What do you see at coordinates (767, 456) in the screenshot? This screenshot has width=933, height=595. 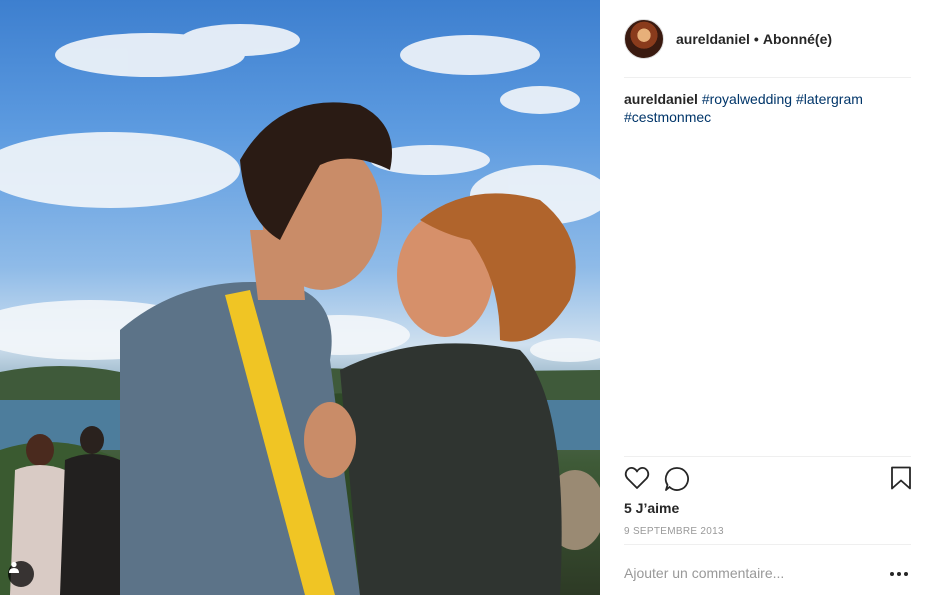 I see `actions-divider` at bounding box center [767, 456].